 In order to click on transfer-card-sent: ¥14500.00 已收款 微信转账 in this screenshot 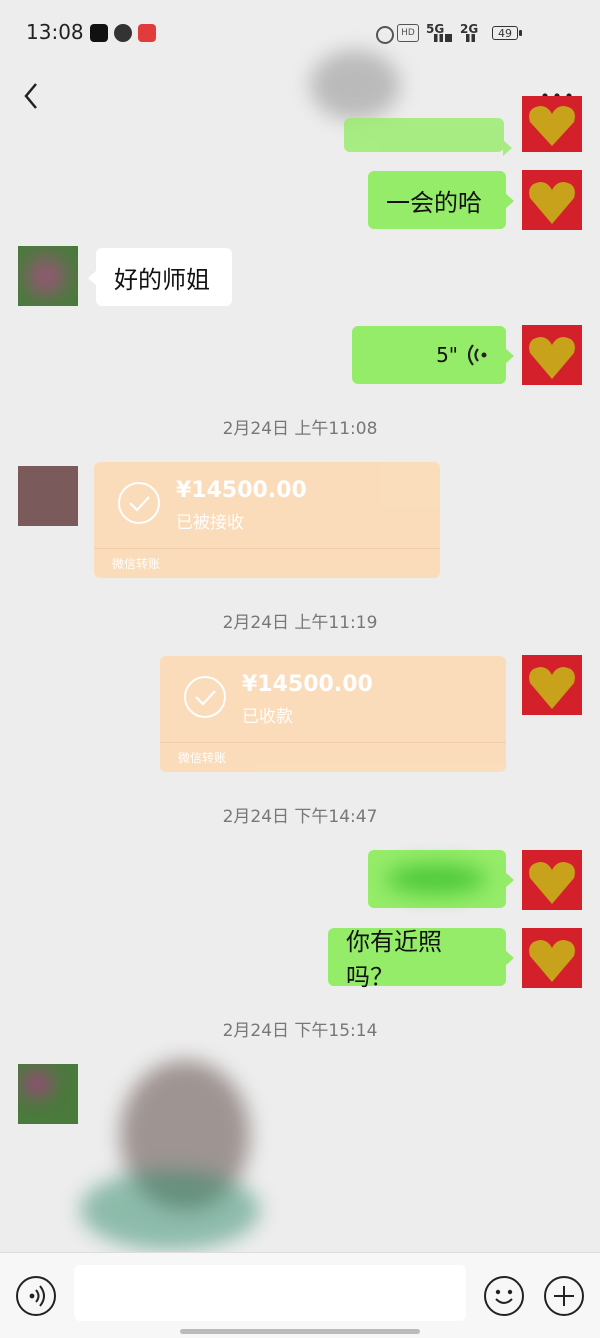, I will do `click(333, 714)`.